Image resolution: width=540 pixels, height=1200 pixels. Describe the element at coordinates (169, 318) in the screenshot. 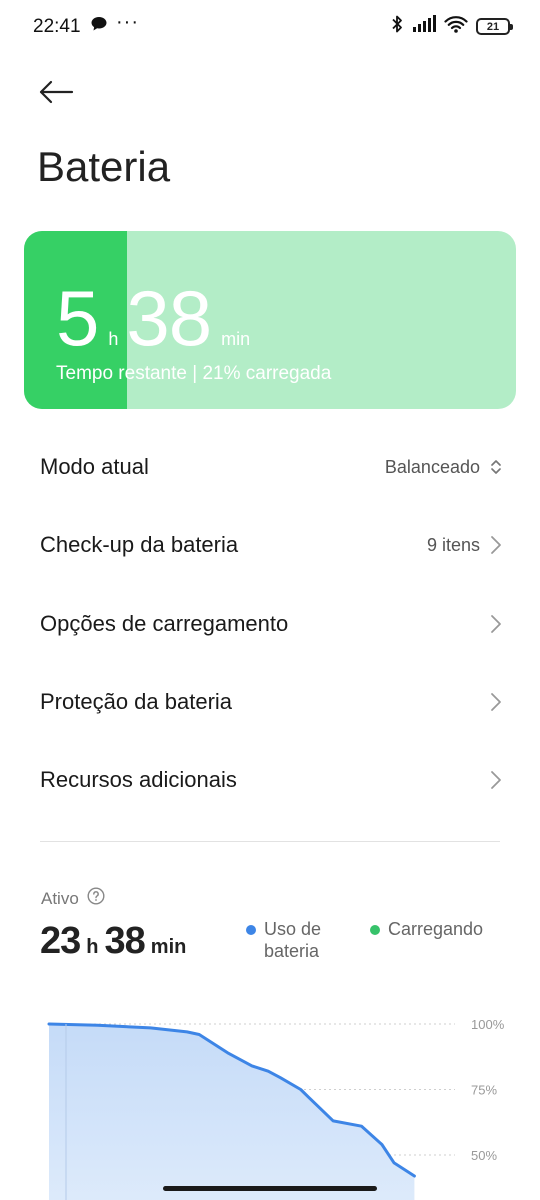

I see `minutes-value: 38` at that location.